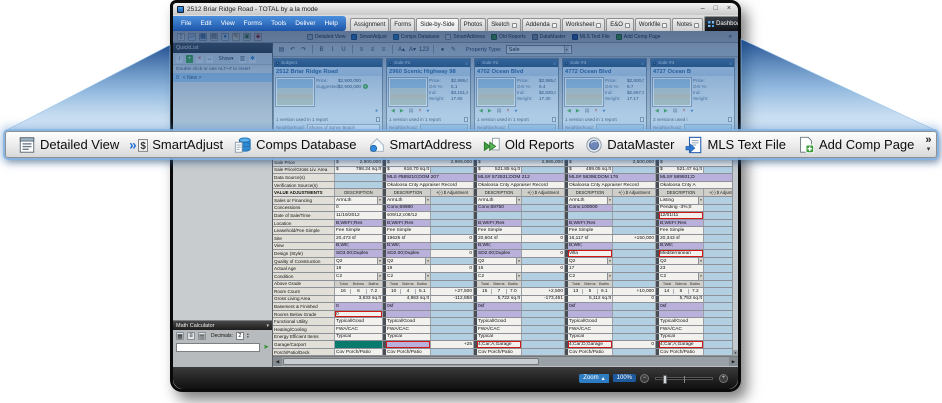 The height and width of the screenshot is (403, 942). What do you see at coordinates (735, 258) in the screenshot?
I see `vertical-scrollbar: ▾` at bounding box center [735, 258].